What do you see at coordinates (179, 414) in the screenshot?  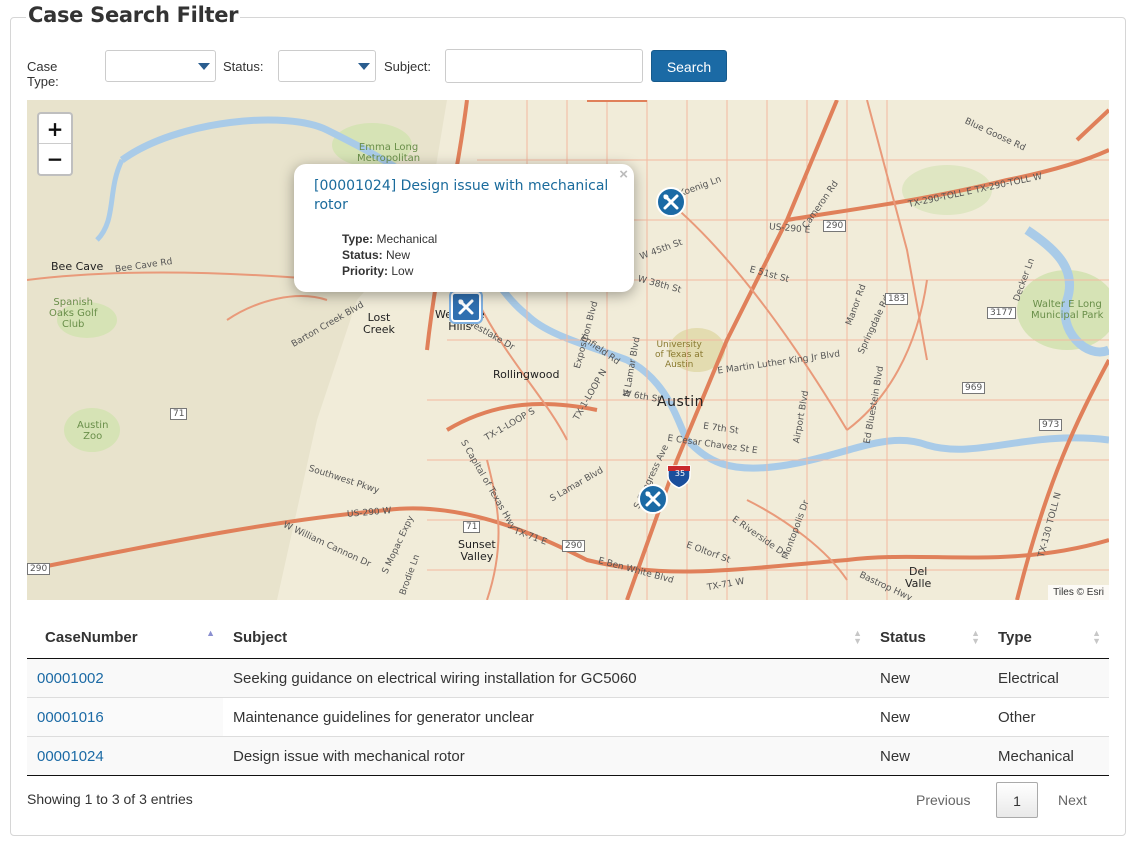 I see `shield-71-west: 71` at bounding box center [179, 414].